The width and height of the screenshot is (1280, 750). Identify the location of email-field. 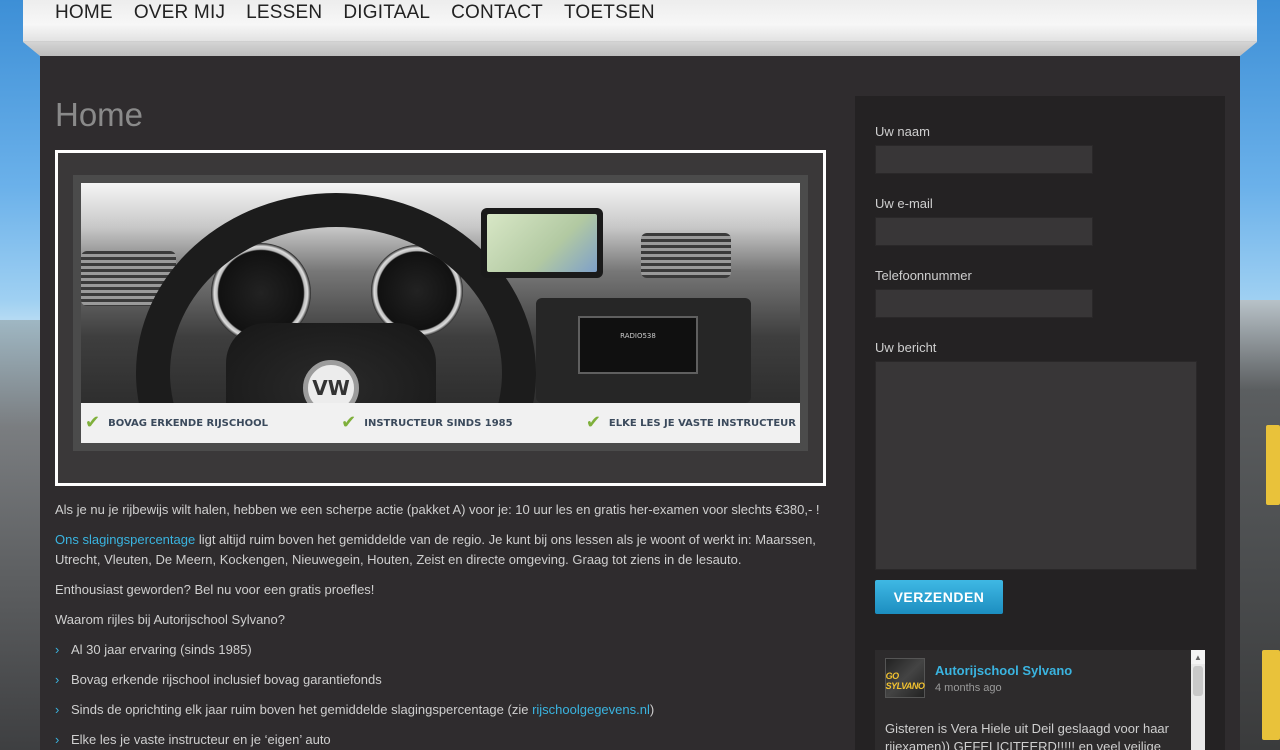
(984, 231).